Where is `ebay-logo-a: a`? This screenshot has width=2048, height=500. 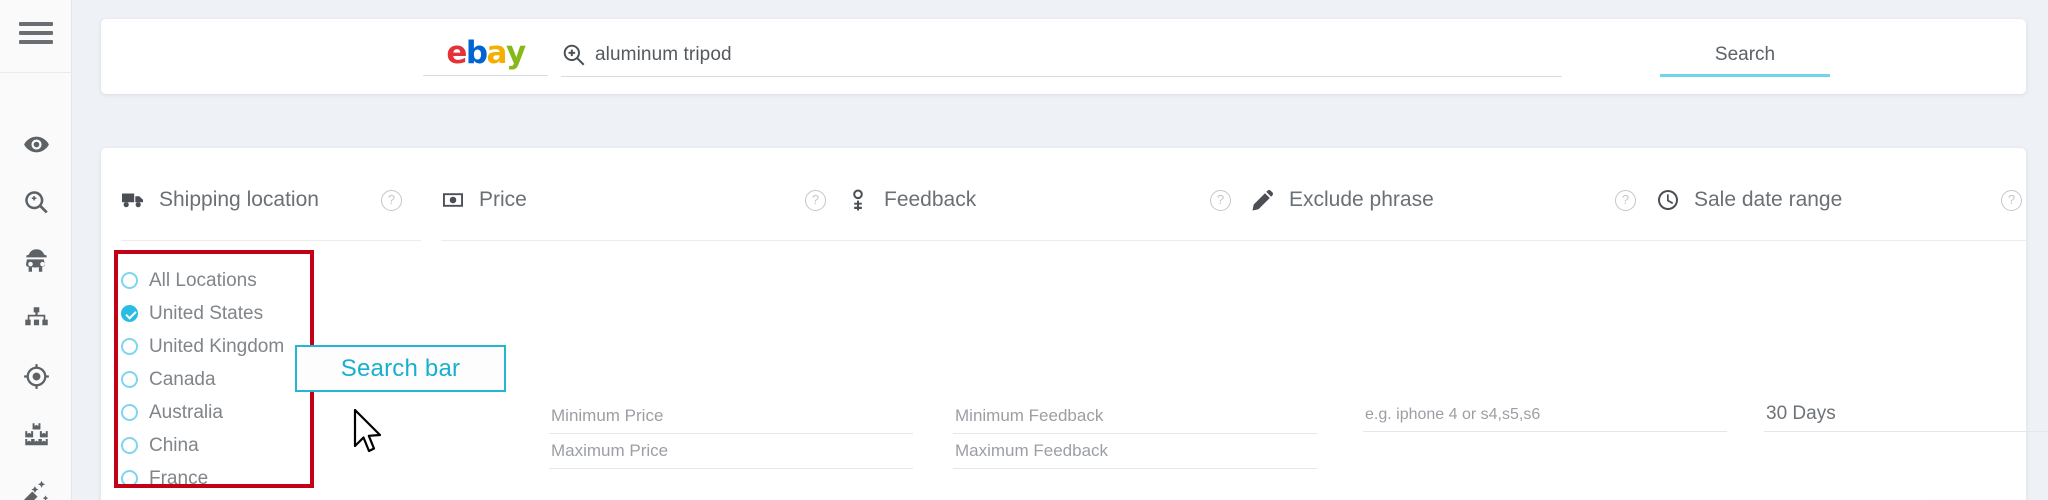
ebay-logo-a: a is located at coordinates (497, 53).